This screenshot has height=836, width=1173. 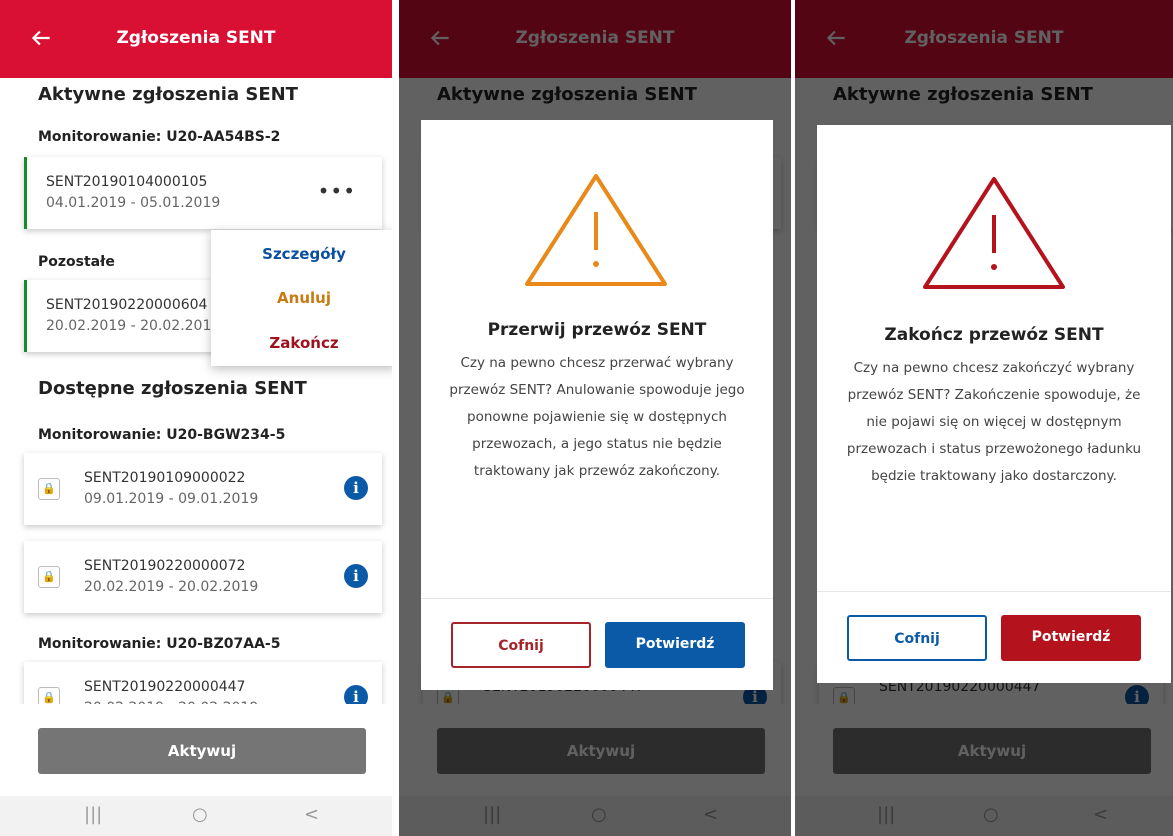 I want to click on nav-back-icon: <, so click(x=311, y=814).